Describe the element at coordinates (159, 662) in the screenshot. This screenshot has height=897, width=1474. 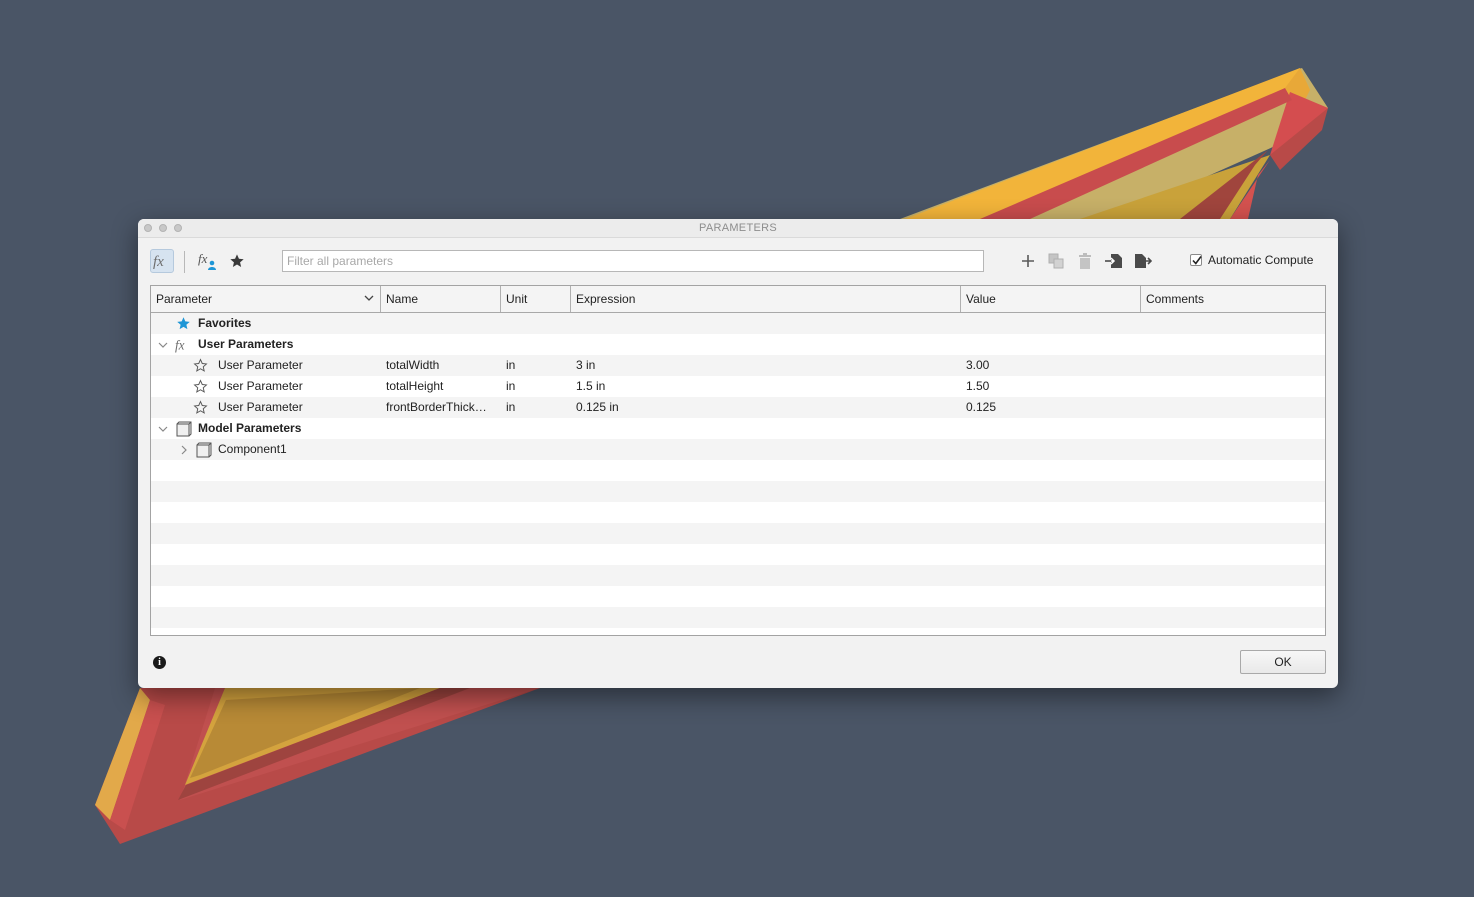
I see `info-icon: i` at that location.